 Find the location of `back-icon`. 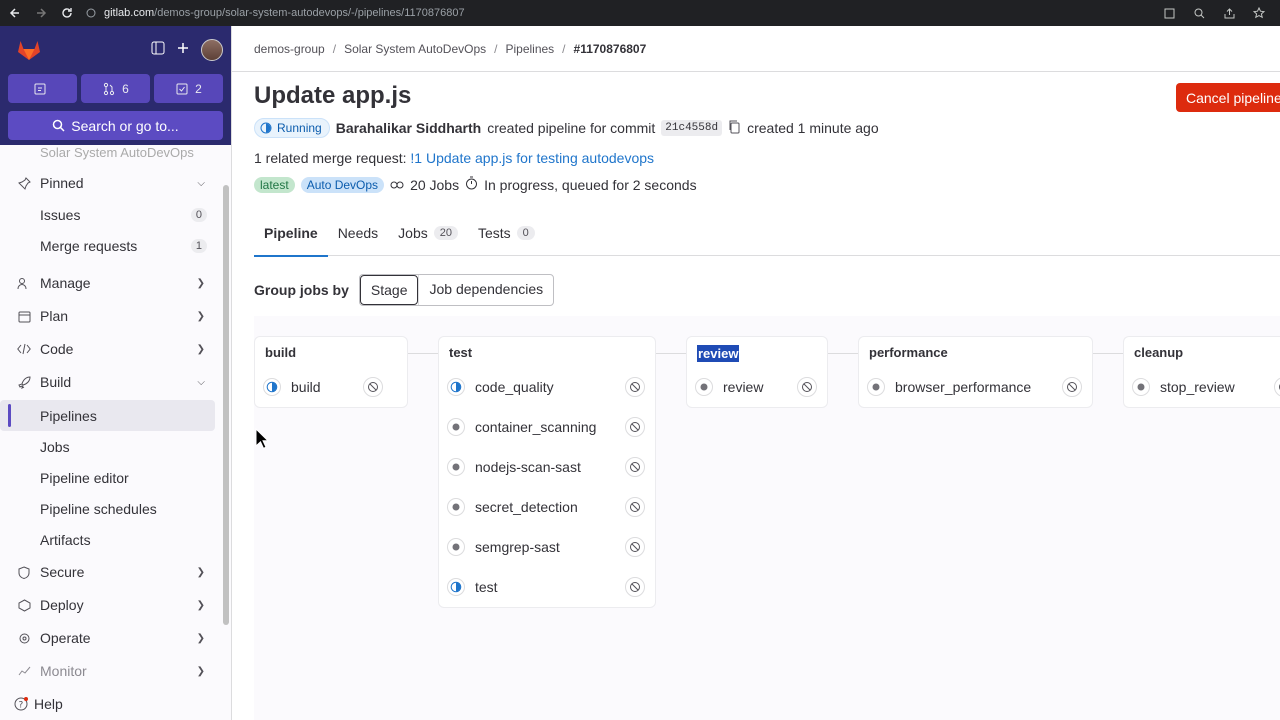

back-icon is located at coordinates (15, 13).